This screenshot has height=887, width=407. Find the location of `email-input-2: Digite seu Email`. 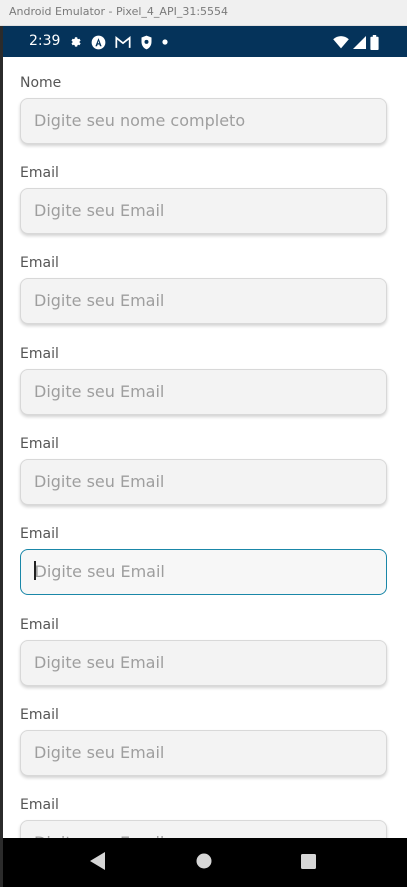

email-input-2: Digite seu Email is located at coordinates (203, 301).